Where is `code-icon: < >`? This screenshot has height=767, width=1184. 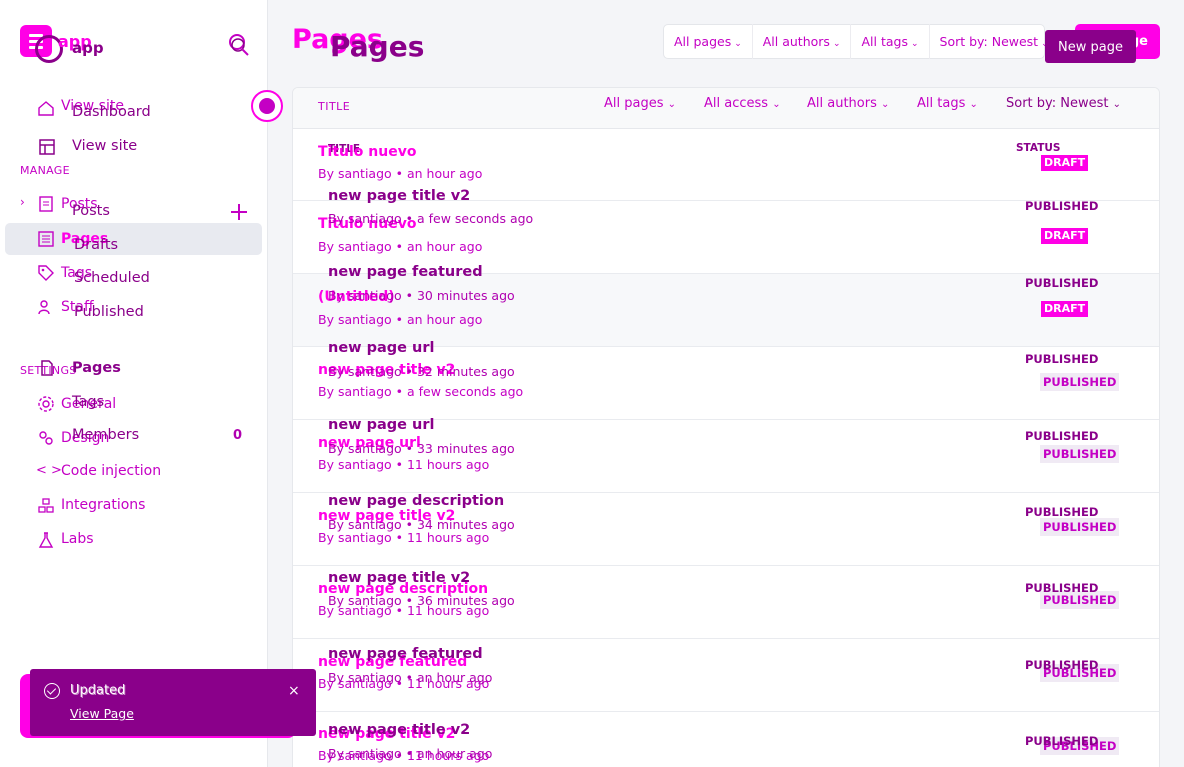
code-icon: < > is located at coordinates (49, 470).